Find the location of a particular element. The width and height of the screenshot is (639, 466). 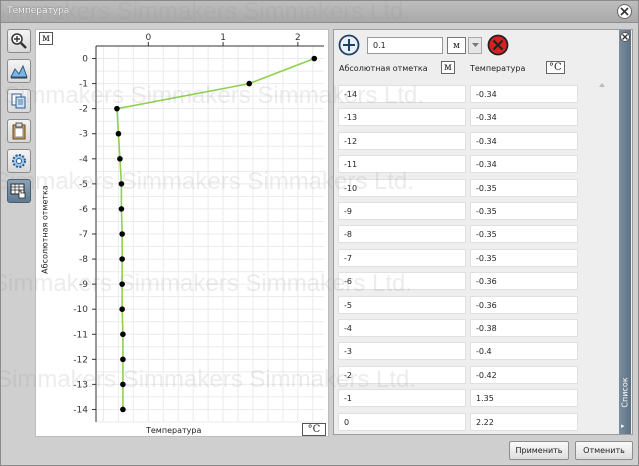

unit-select: м is located at coordinates (456, 45).